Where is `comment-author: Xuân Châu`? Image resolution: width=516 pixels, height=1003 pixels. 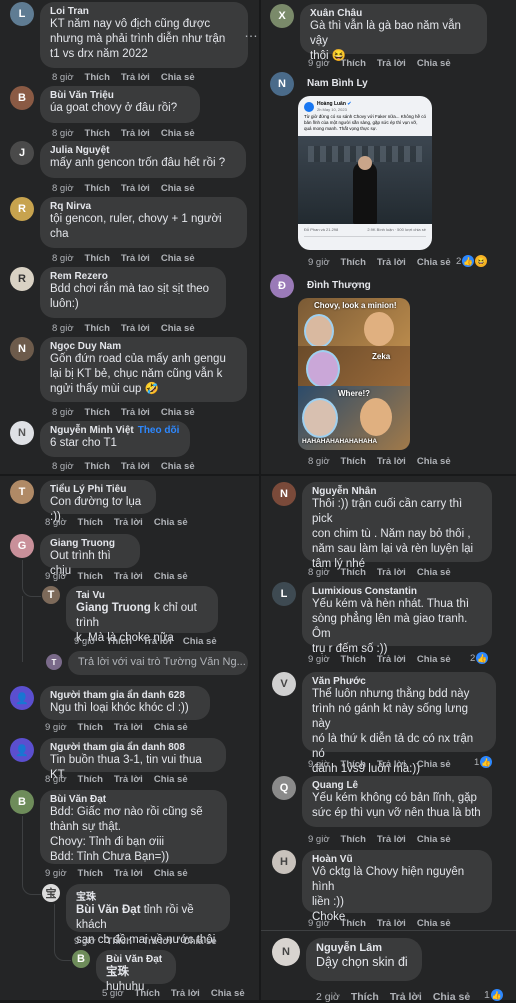 comment-author: Xuân Châu is located at coordinates (393, 13).